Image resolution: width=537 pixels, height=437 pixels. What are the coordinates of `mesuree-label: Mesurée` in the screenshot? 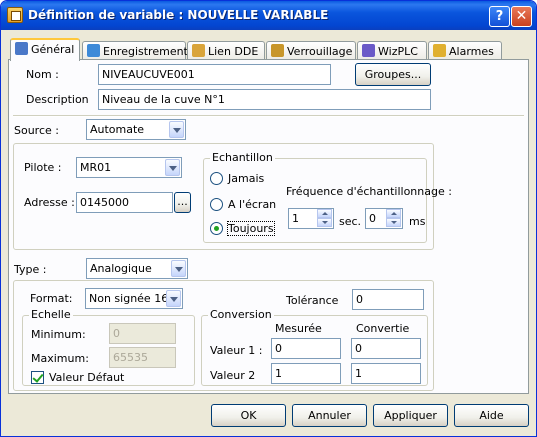 It's located at (298, 328).